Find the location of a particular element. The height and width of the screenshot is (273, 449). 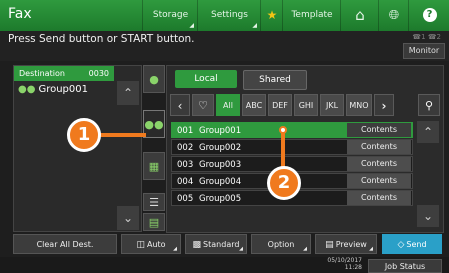

search-icon: ⚲ is located at coordinates (429, 105).